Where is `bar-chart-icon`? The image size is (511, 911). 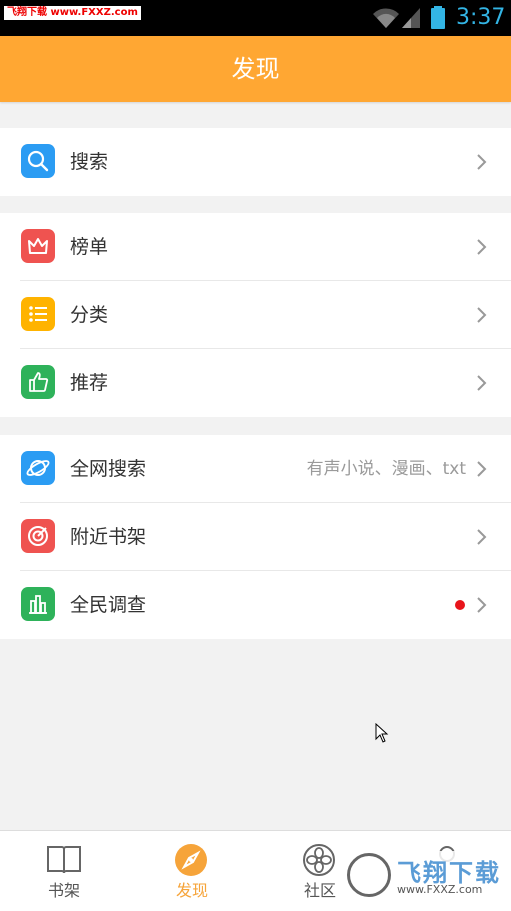
bar-chart-icon is located at coordinates (38, 604).